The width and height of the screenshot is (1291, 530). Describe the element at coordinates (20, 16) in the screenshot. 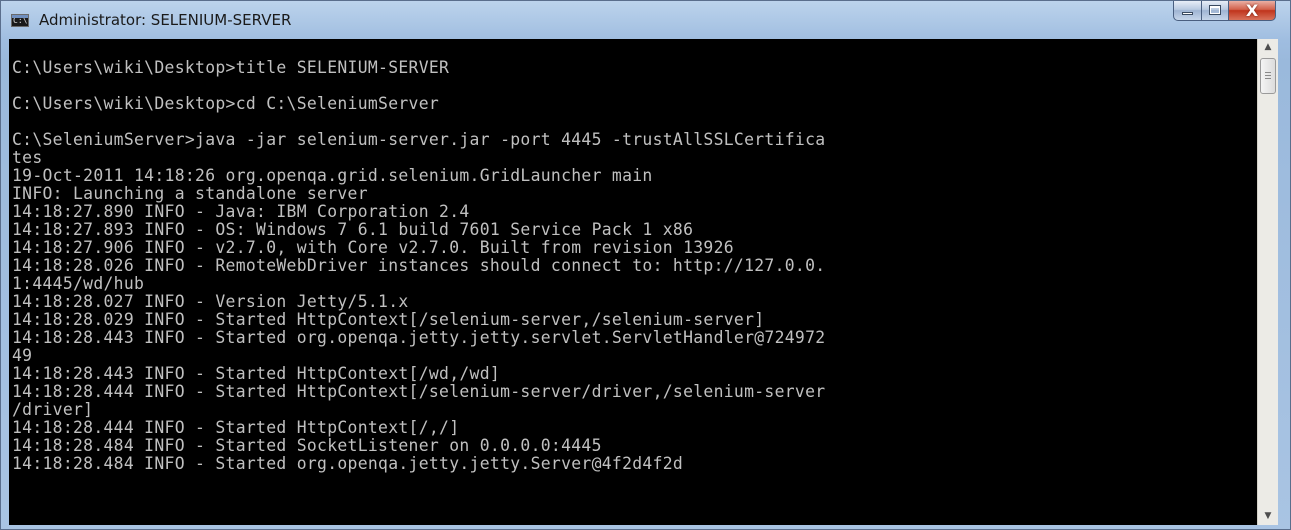

I see `cmd-icon-bar` at that location.